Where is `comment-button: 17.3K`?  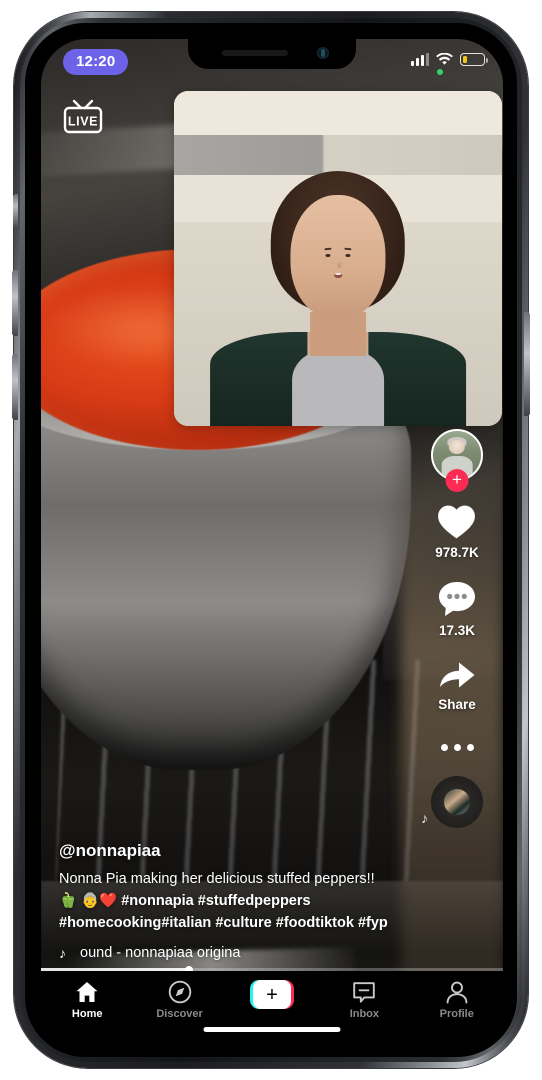 comment-button: 17.3K is located at coordinates (457, 609).